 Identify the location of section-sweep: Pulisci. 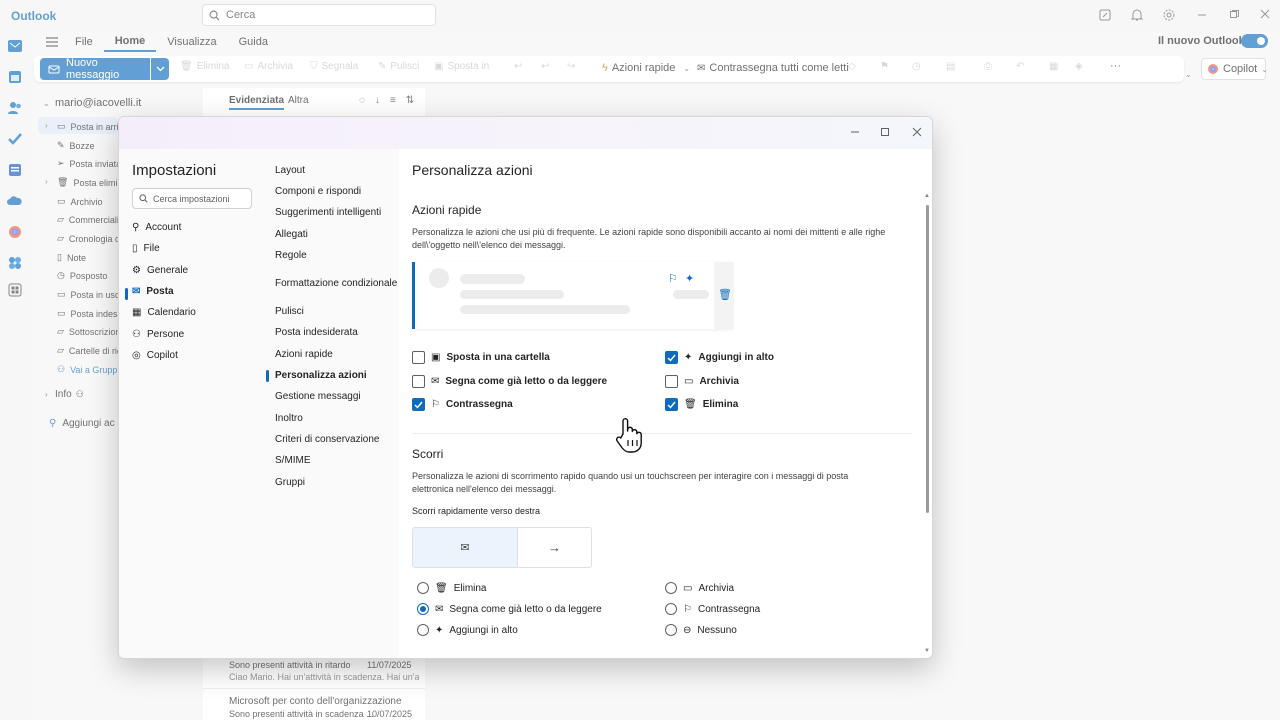
(289, 311).